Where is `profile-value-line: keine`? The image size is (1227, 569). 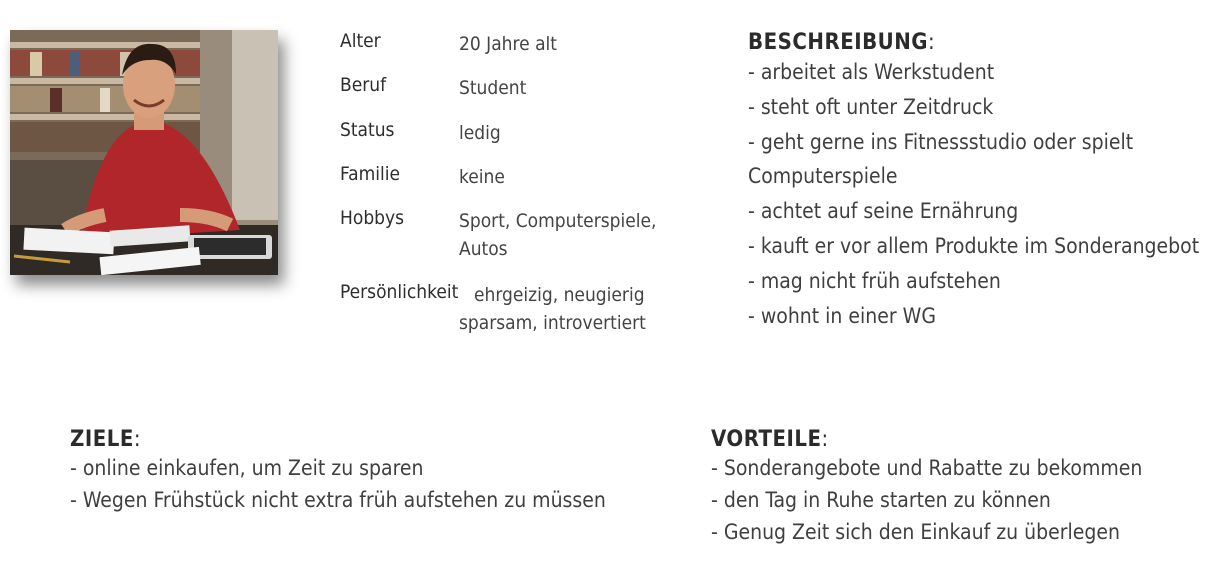 profile-value-line: keine is located at coordinates (482, 177).